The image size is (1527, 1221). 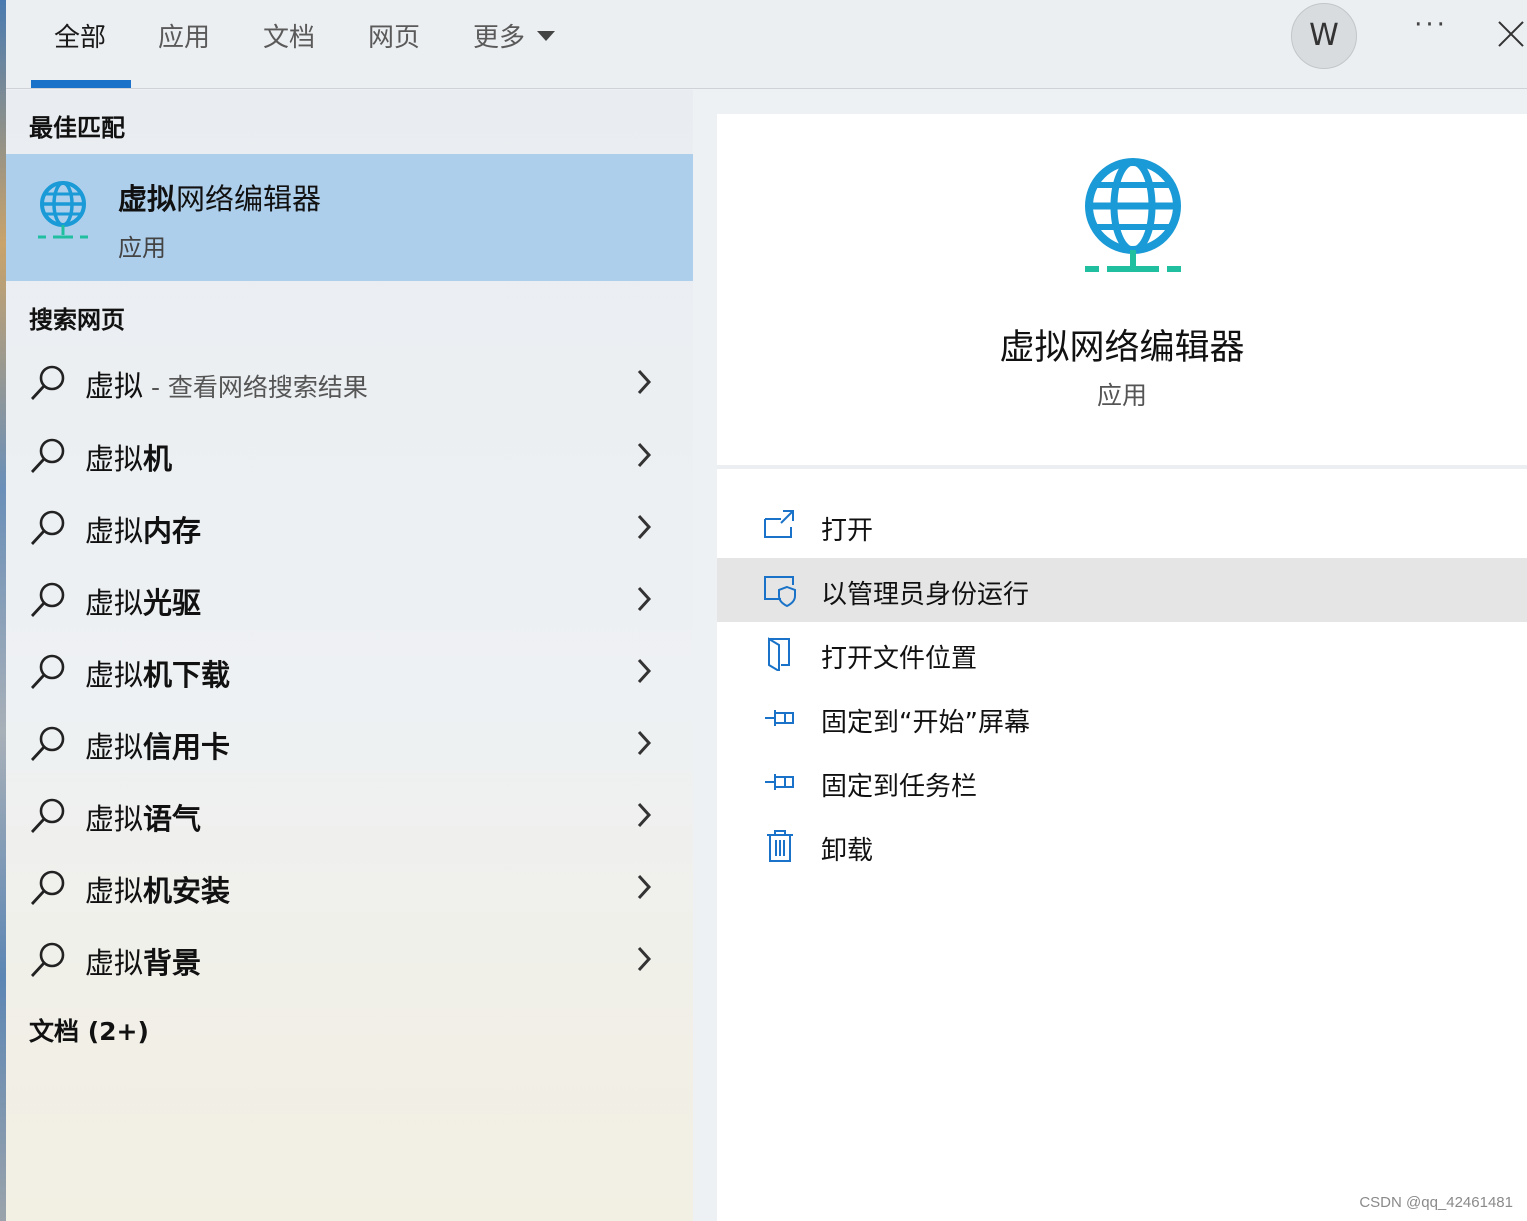 I want to click on web-result-row: 虚拟语气, so click(x=349, y=815).